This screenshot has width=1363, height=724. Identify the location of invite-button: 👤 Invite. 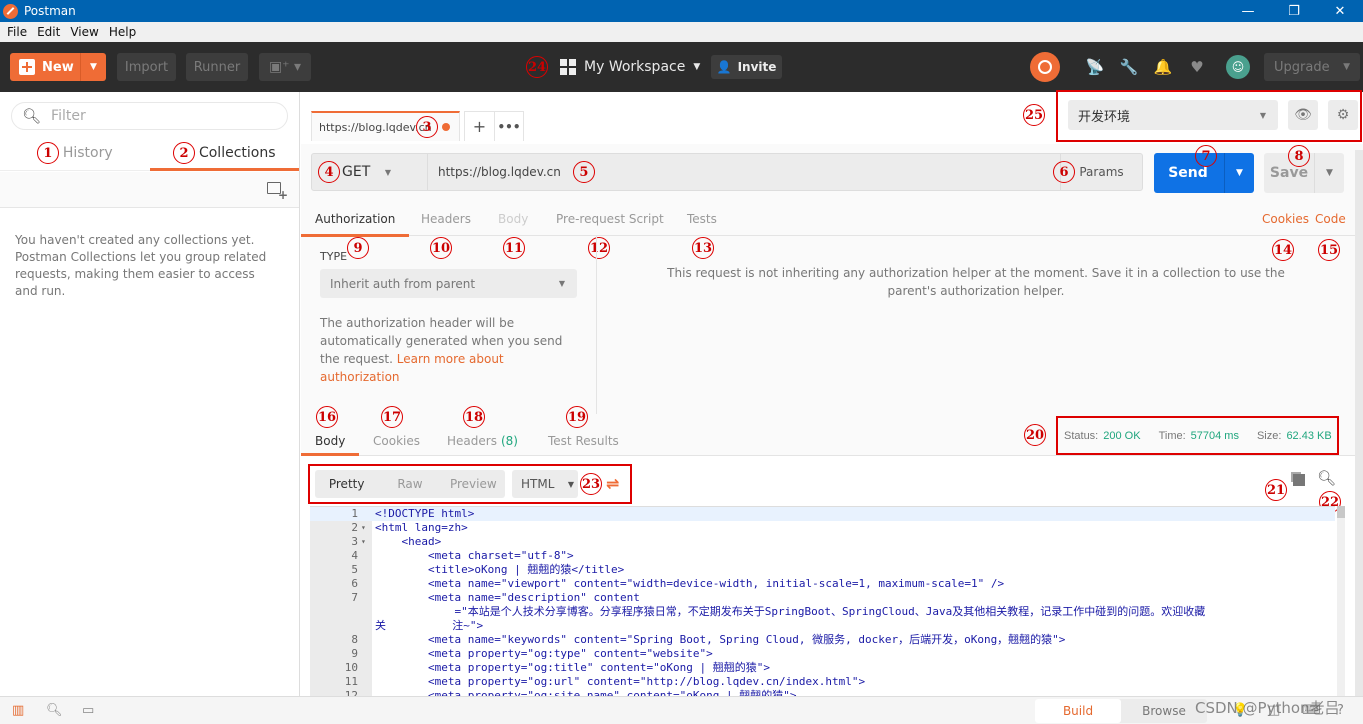
(746, 67).